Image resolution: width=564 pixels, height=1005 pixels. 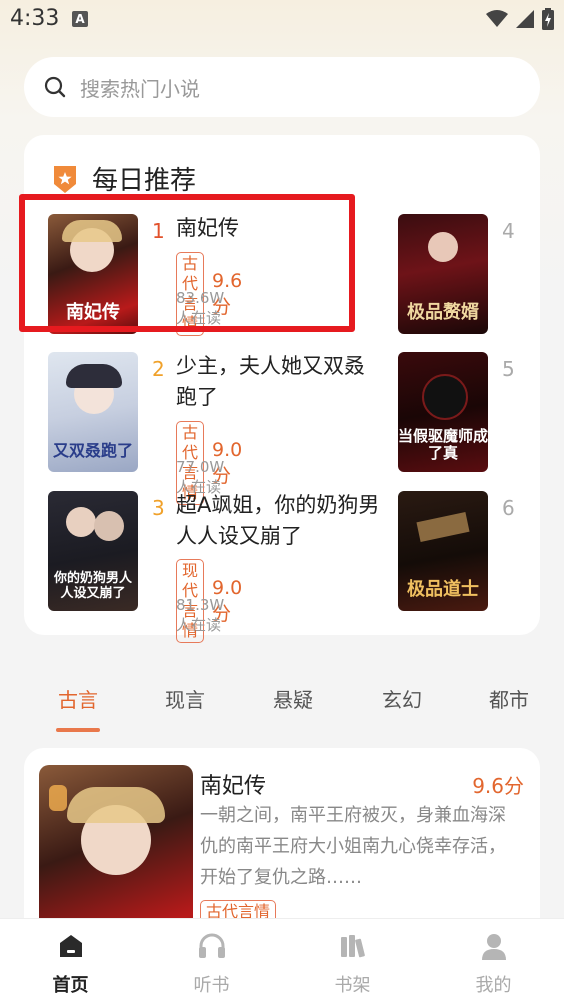 I want to click on notification-a-icon: A, so click(x=80, y=19).